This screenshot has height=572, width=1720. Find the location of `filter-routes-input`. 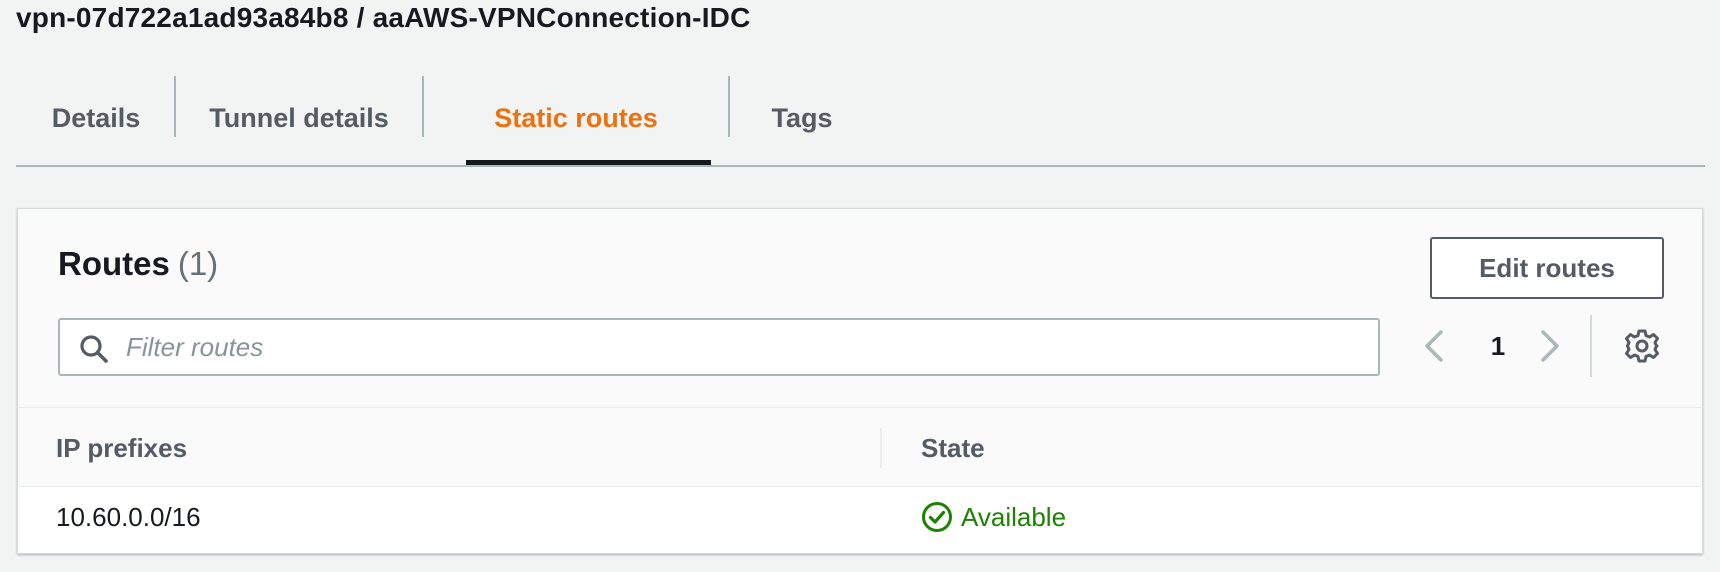

filter-routes-input is located at coordinates (746, 347).